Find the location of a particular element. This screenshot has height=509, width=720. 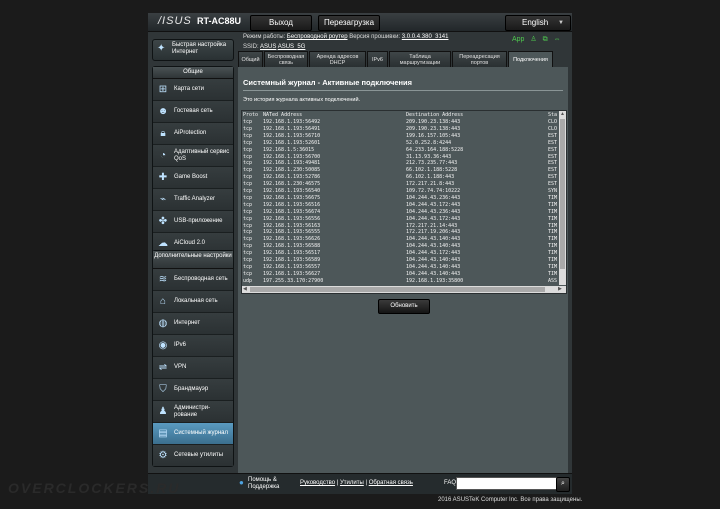

faq-search-input is located at coordinates (507, 483).